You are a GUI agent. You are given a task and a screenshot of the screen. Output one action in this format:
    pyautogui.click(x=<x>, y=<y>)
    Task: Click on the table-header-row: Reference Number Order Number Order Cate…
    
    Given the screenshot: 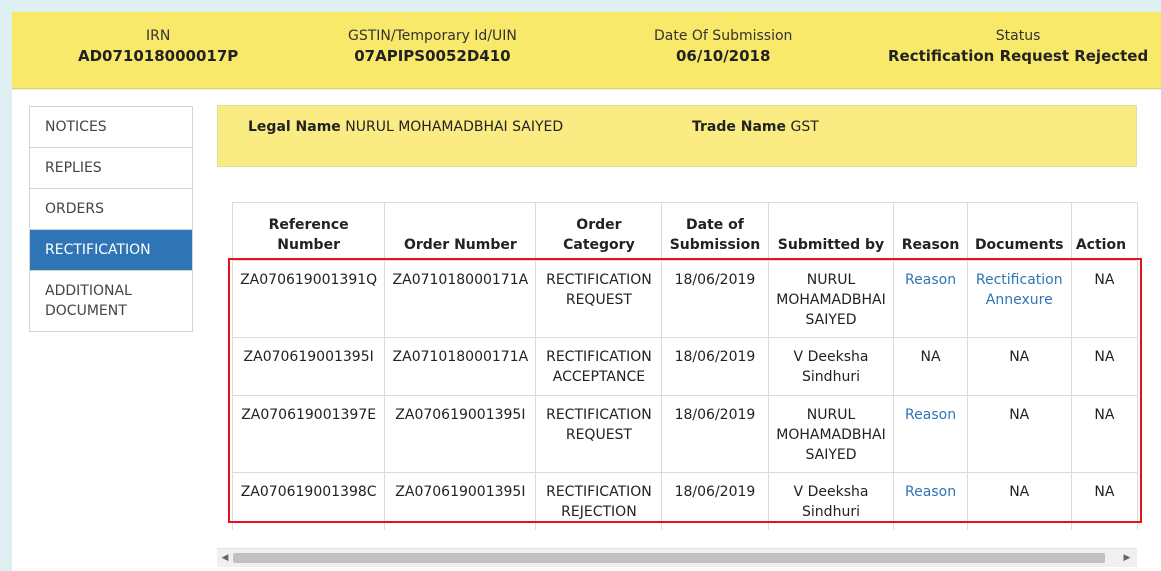 What is the action you would take?
    pyautogui.click(x=684, y=231)
    